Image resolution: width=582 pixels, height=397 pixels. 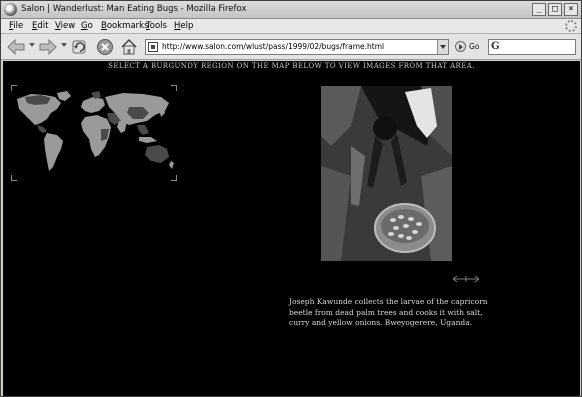 I want to click on map-region-new-zealand, so click(x=171, y=165).